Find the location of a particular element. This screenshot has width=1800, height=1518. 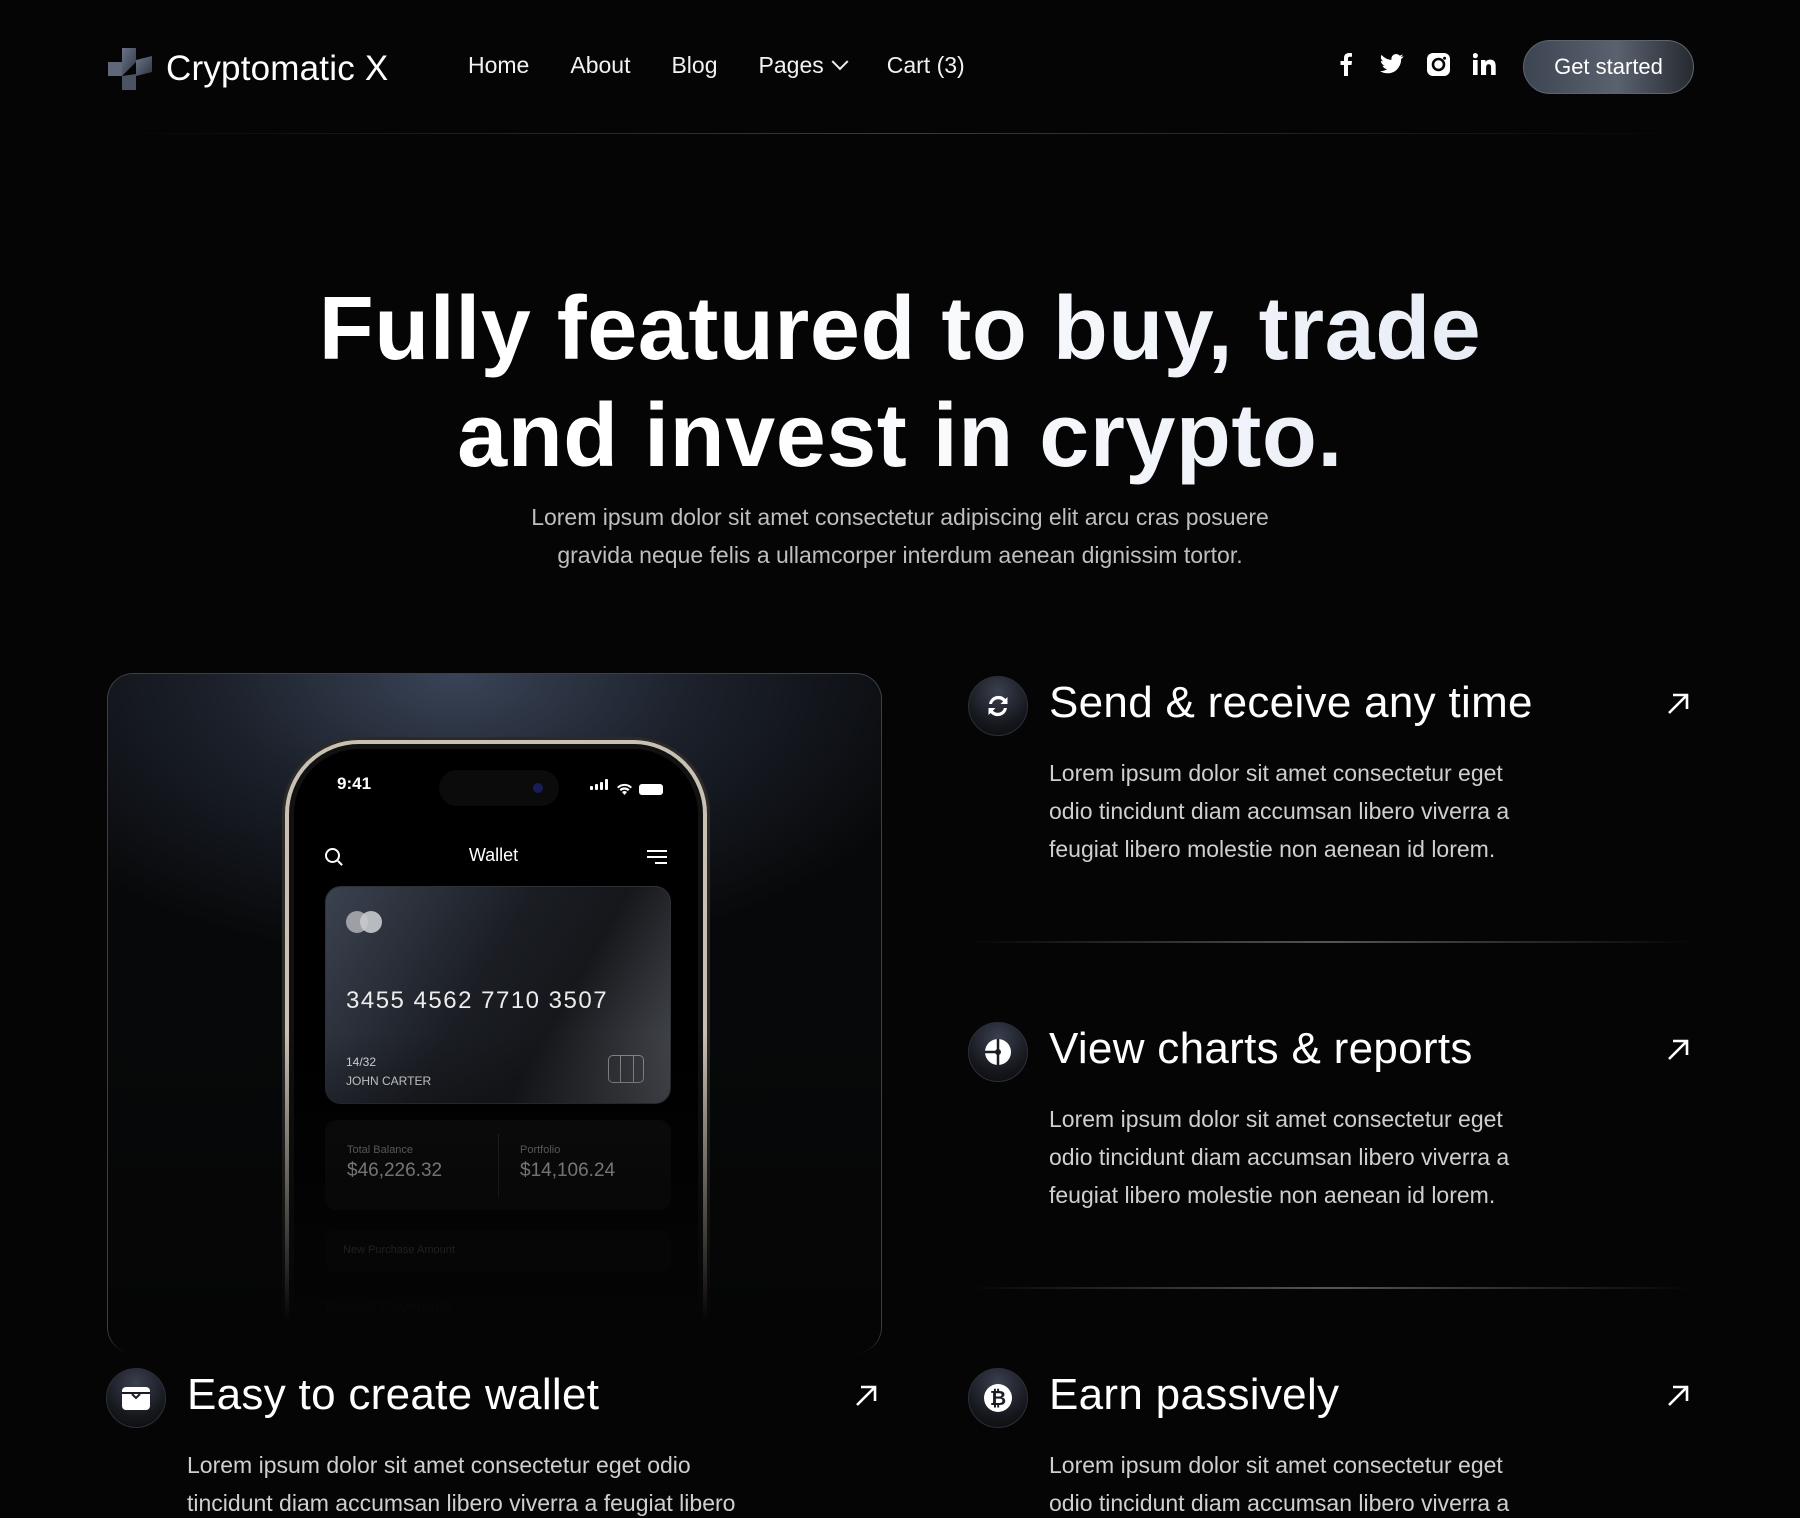

card-expiry: 14/32 is located at coordinates (361, 1062).